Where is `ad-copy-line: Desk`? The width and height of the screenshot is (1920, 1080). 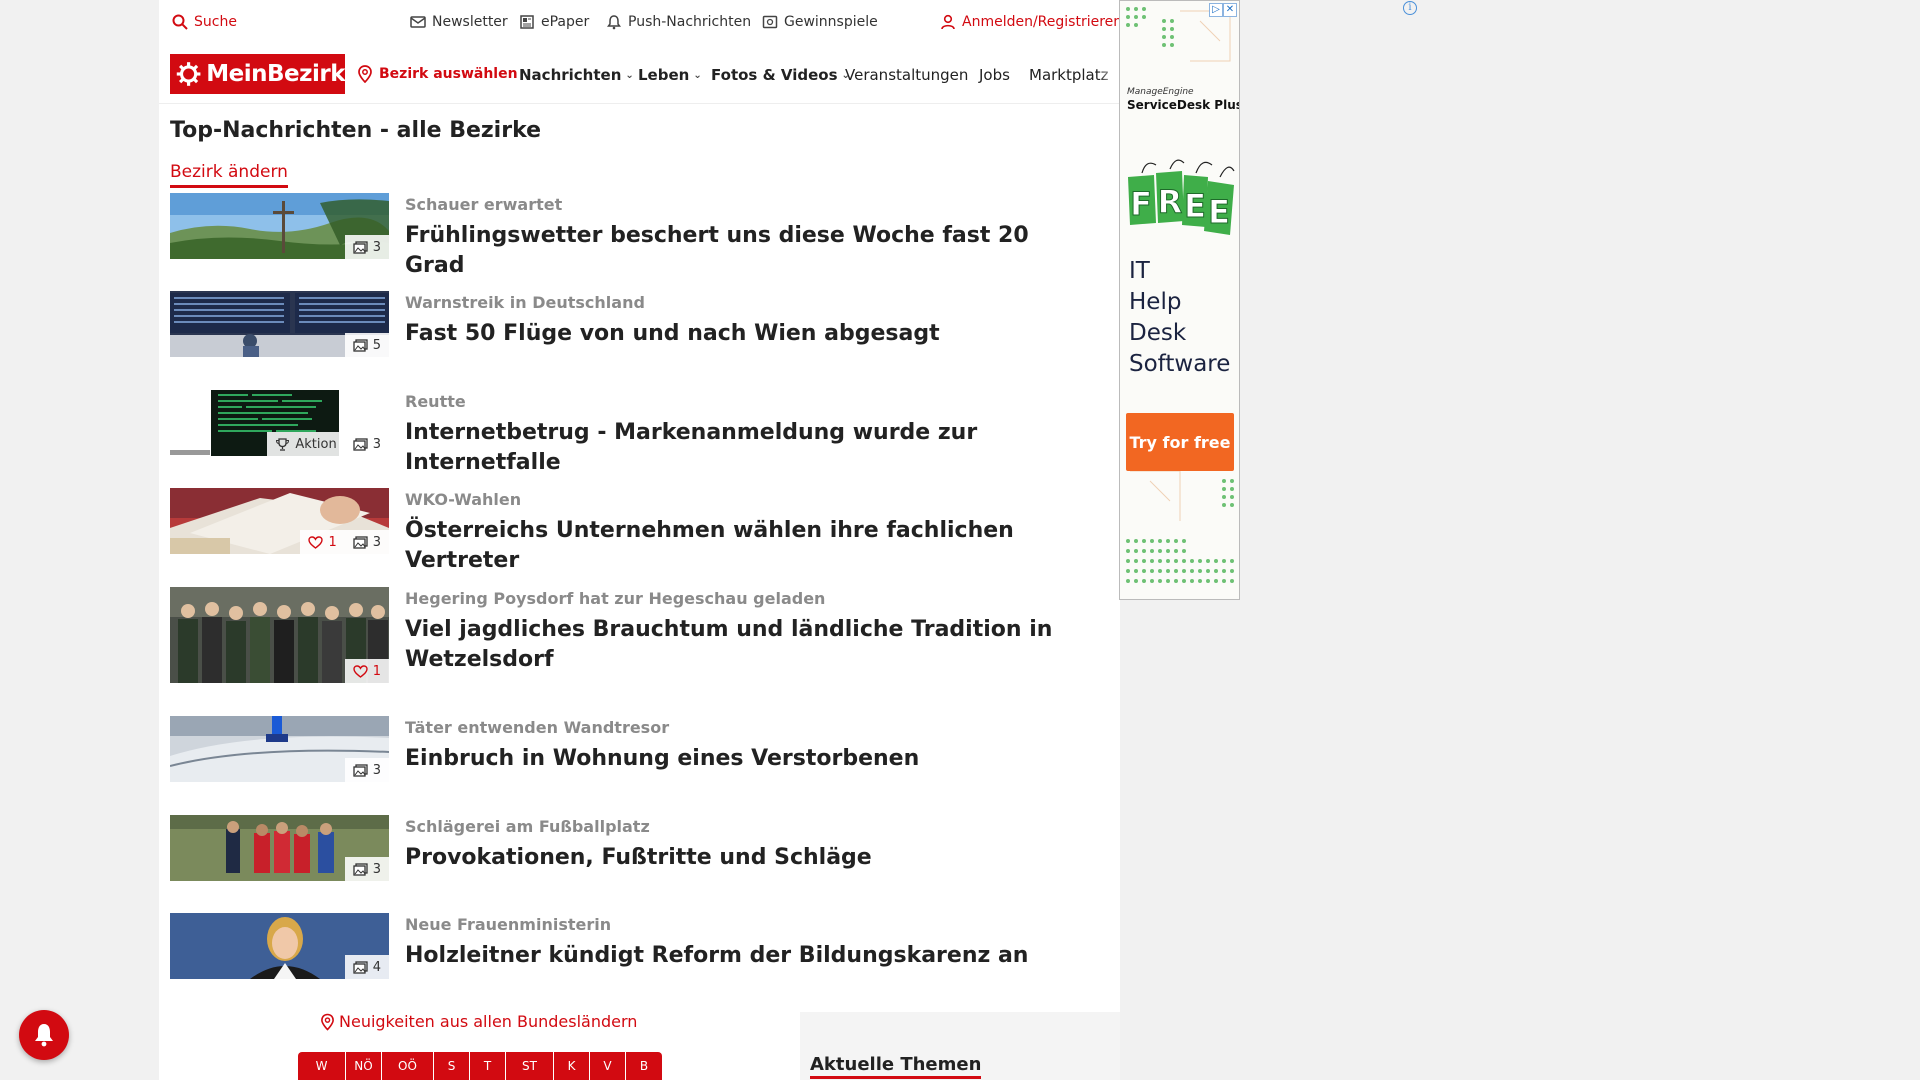 ad-copy-line: Desk is located at coordinates (1158, 333).